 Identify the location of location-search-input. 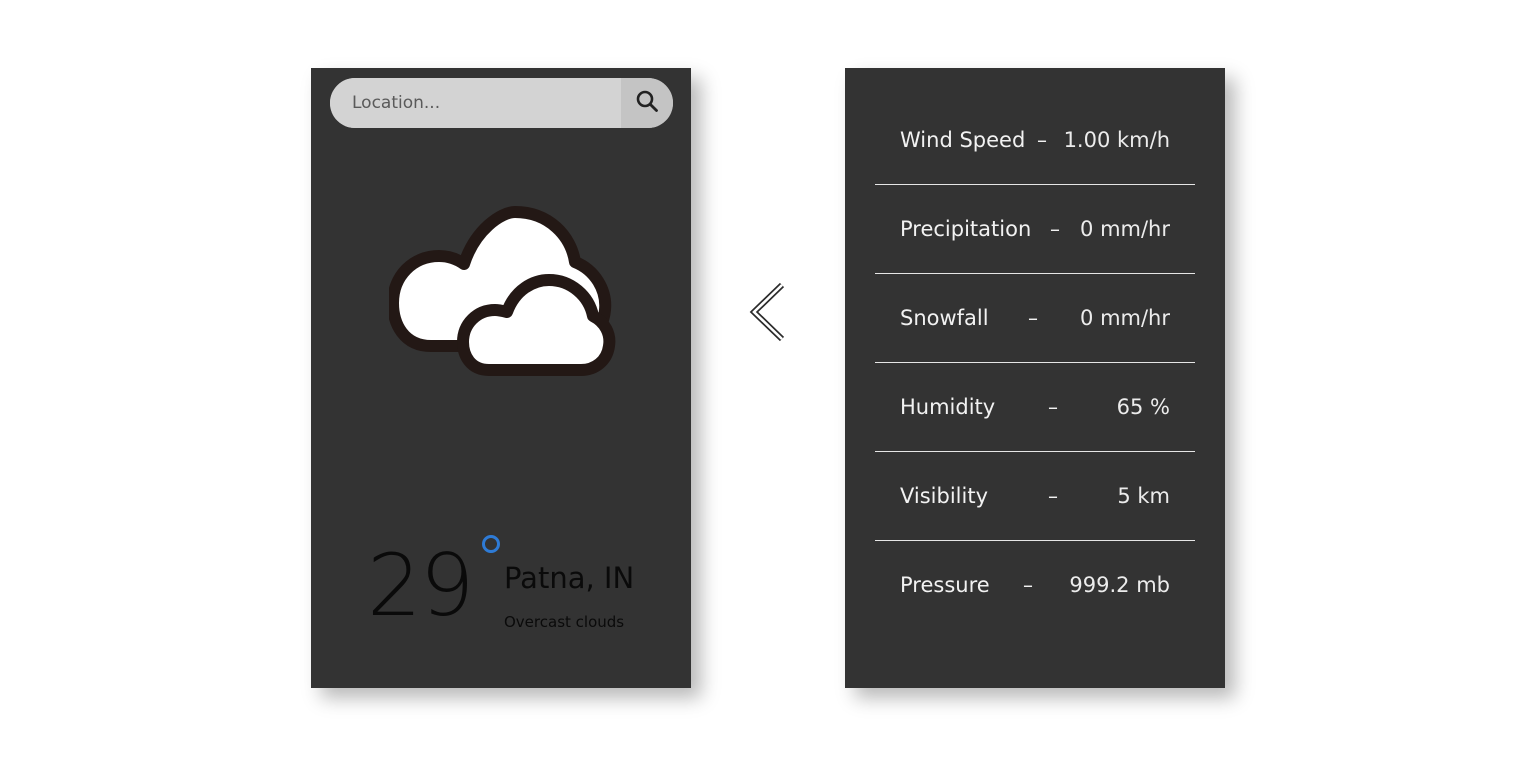
(475, 103).